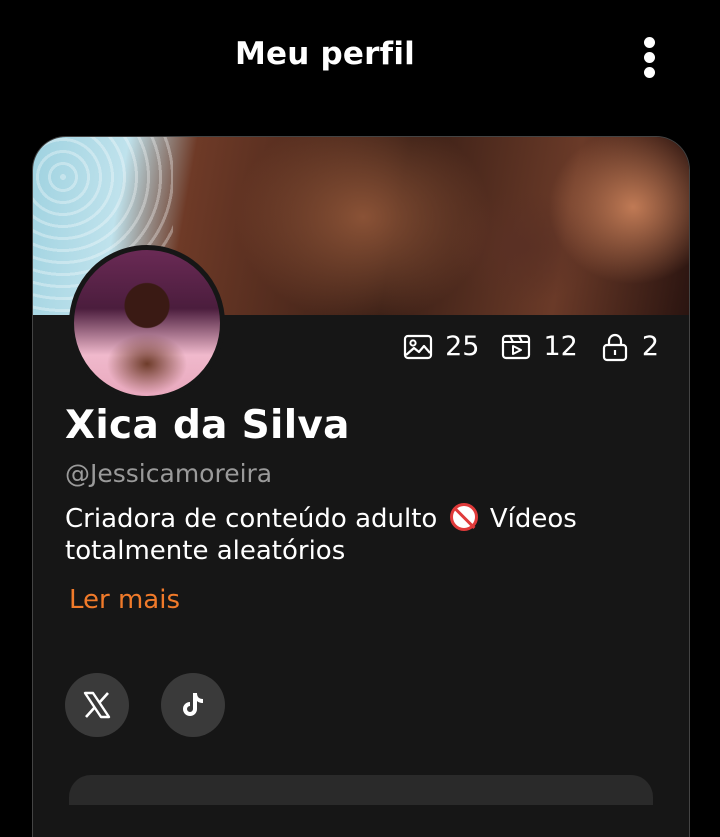 Image resolution: width=720 pixels, height=837 pixels. I want to click on image-icon, so click(418, 346).